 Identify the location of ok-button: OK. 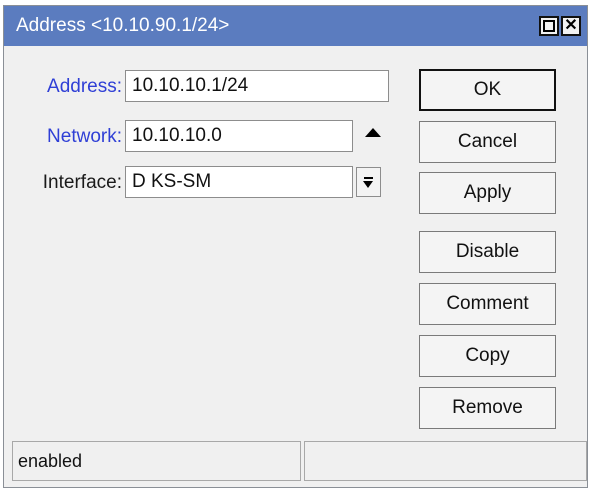
(487, 90).